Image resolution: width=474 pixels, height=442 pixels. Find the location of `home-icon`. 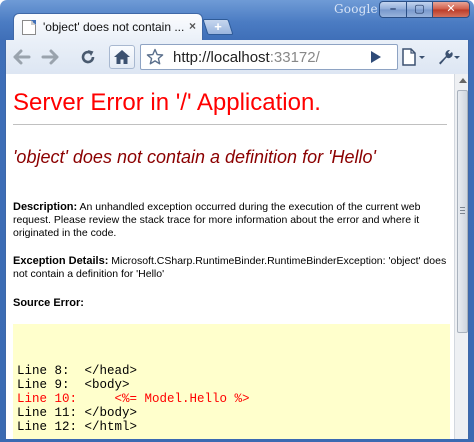

home-icon is located at coordinates (122, 57).